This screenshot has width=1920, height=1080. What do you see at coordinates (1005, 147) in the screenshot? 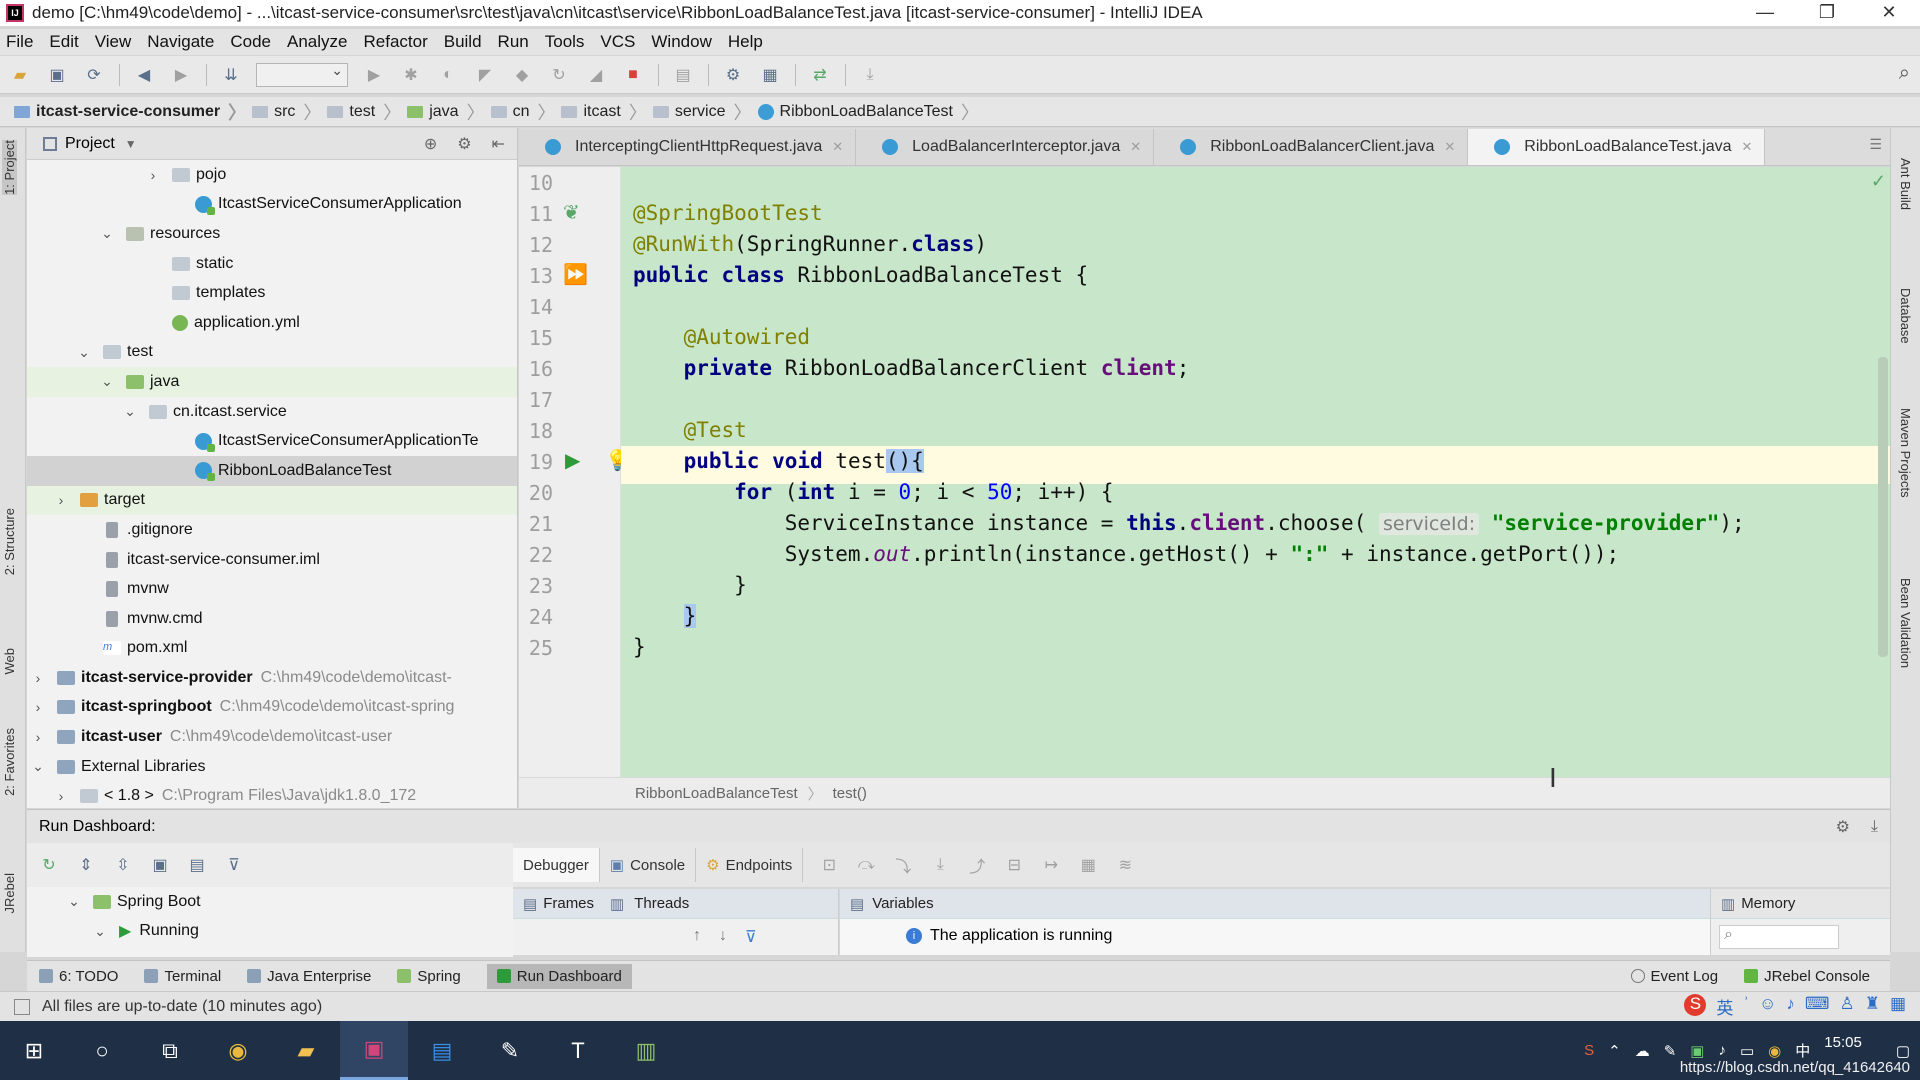
I see `tab-load-balancer-interceptor: LoadBalancerInterceptor.java ✕` at bounding box center [1005, 147].